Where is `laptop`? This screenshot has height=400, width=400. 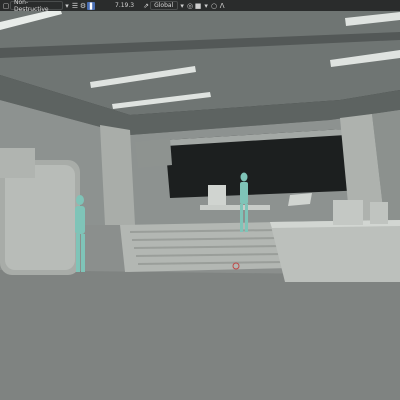 laptop is located at coordinates (300, 199).